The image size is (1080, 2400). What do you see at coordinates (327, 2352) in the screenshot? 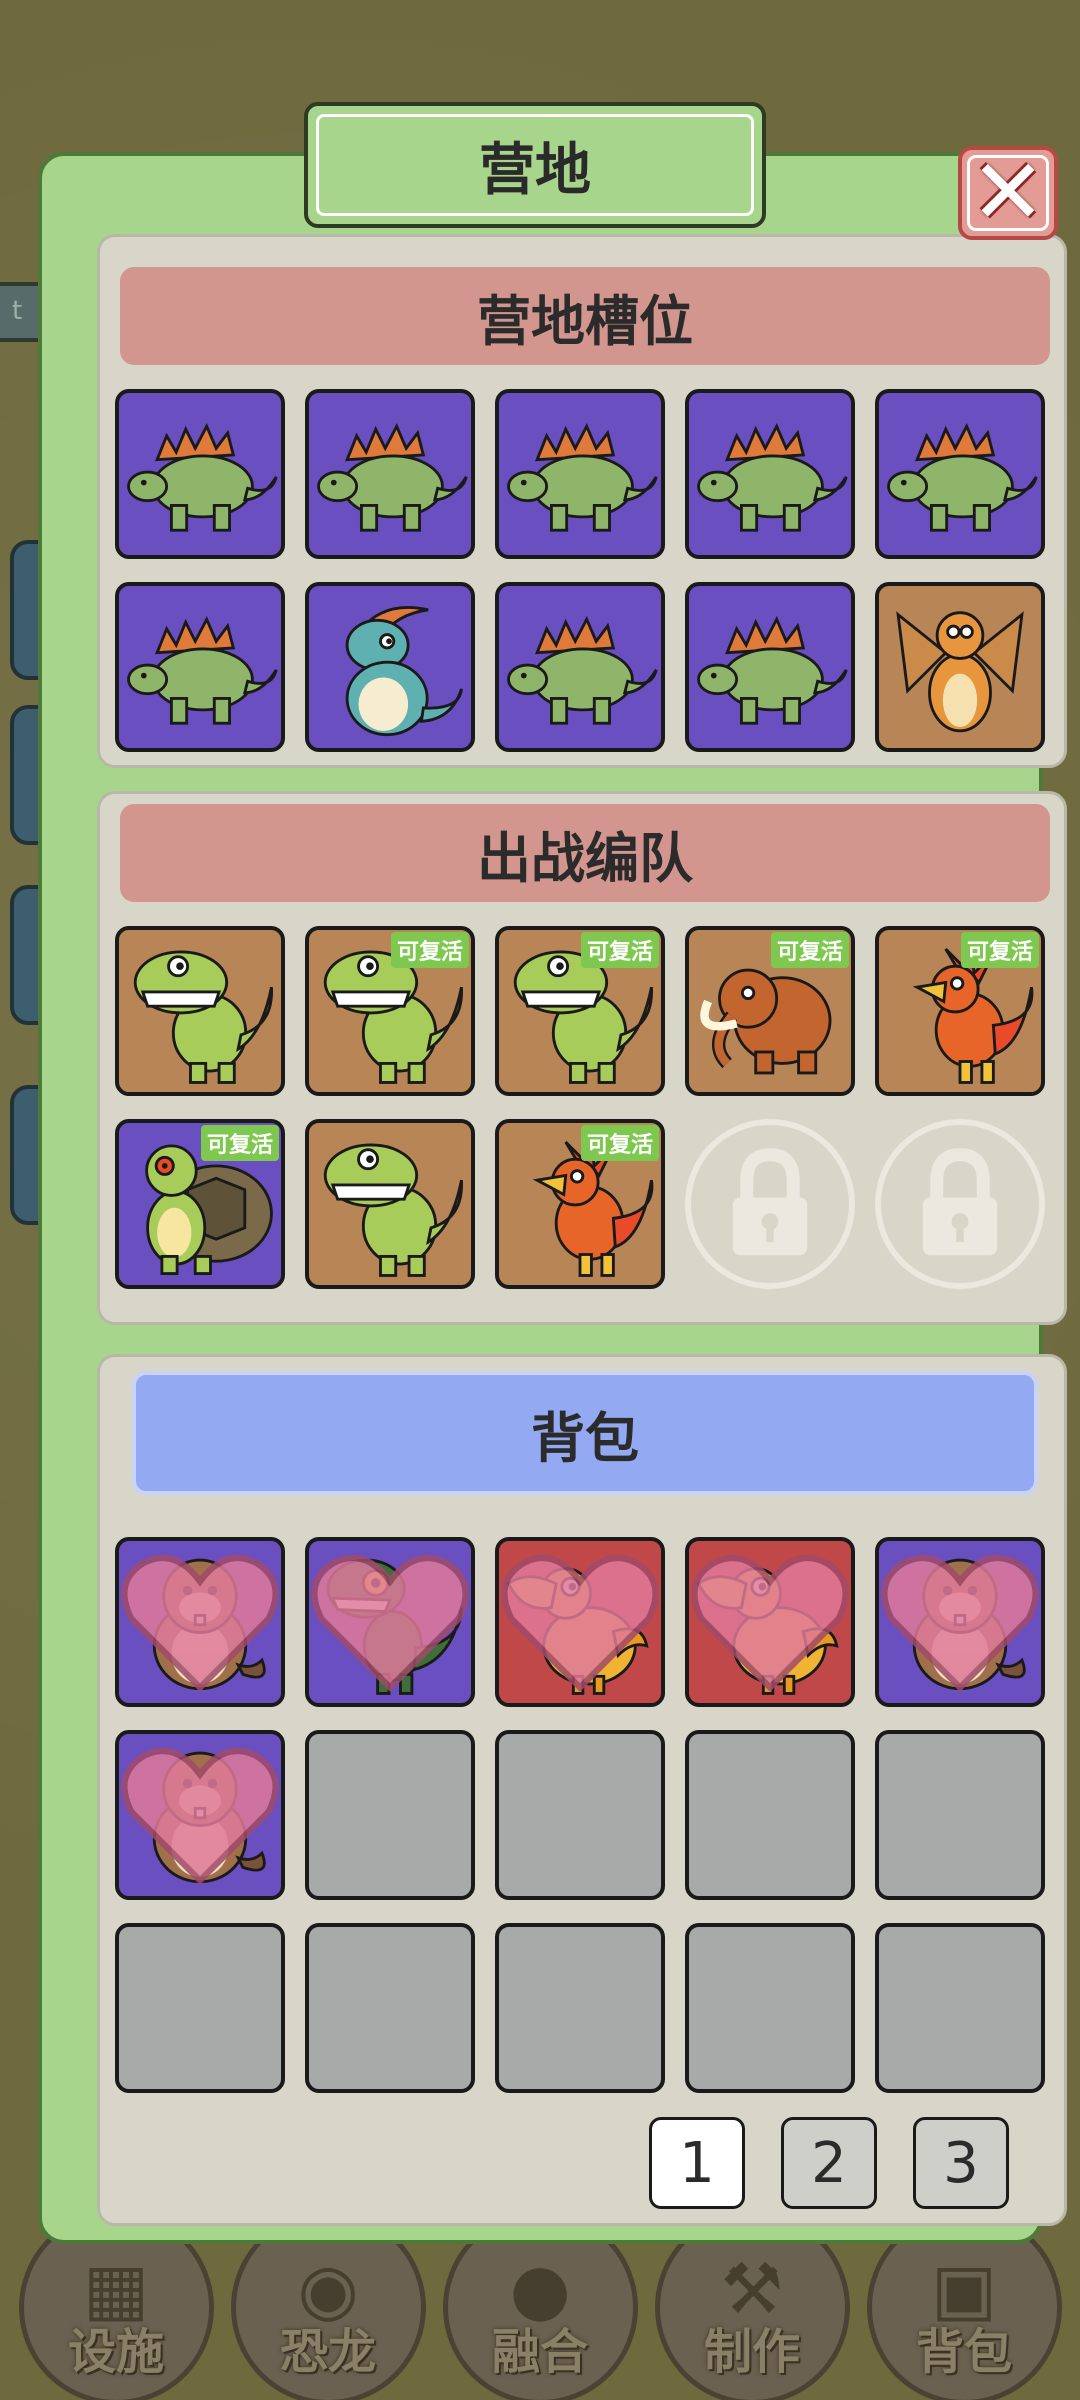
I see `nav-label: 恐龙` at bounding box center [327, 2352].